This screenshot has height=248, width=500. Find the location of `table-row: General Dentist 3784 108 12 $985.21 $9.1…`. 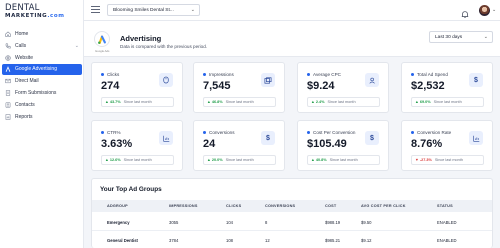

table-row: General Dentist 3784 108 12 $985.21 $9.1… is located at coordinates (292, 239).